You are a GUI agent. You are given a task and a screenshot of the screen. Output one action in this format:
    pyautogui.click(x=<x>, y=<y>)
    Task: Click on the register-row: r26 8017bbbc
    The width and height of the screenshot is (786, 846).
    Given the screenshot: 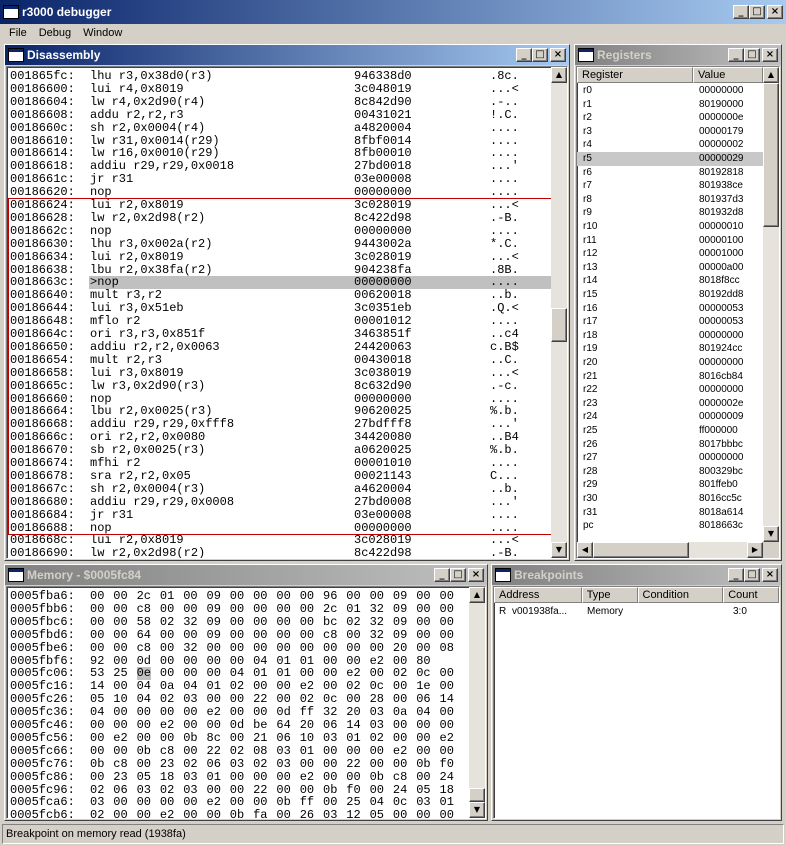 What is the action you would take?
    pyautogui.click(x=670, y=445)
    